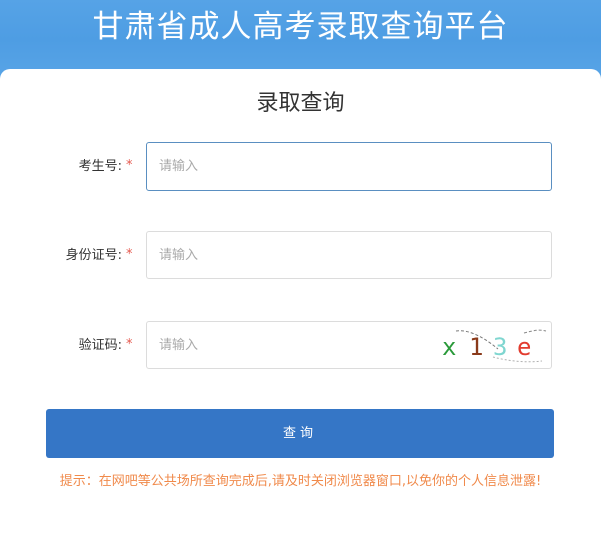 Image resolution: width=601 pixels, height=535 pixels. Describe the element at coordinates (349, 255) in the screenshot. I see `id-number-input` at that location.